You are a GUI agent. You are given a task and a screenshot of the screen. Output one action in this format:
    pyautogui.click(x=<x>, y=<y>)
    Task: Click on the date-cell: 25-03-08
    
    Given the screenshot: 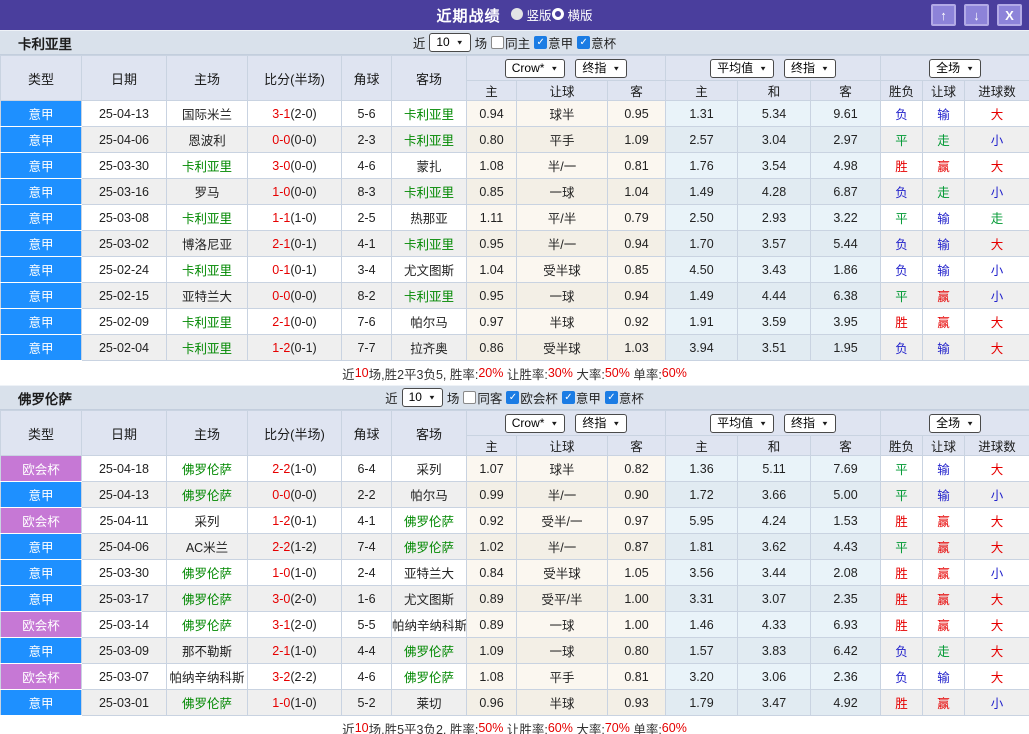 What is the action you would take?
    pyautogui.click(x=124, y=217)
    